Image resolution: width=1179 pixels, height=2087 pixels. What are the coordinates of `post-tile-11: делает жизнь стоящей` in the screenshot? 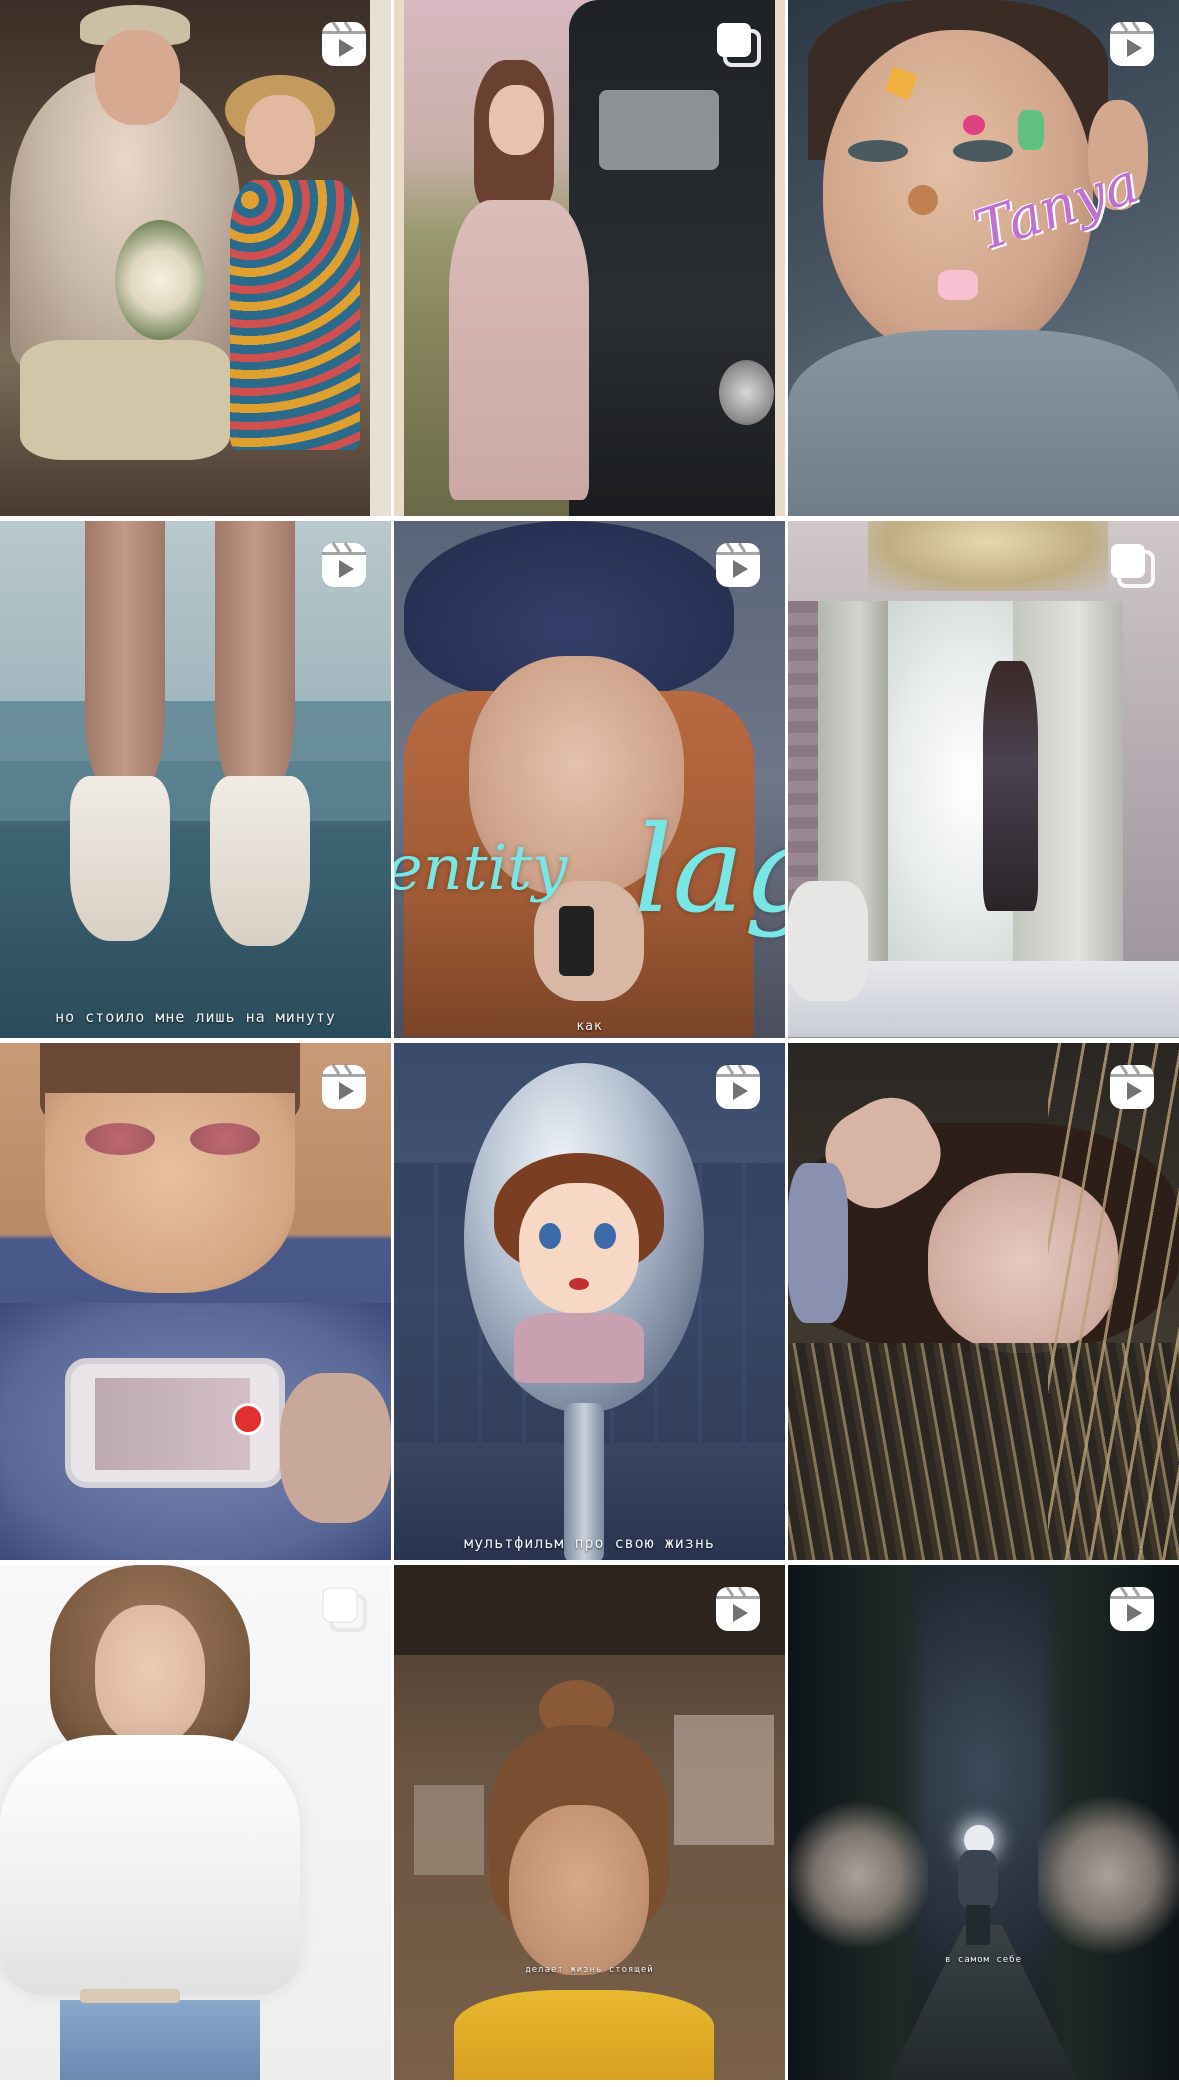 It's located at (589, 1822).